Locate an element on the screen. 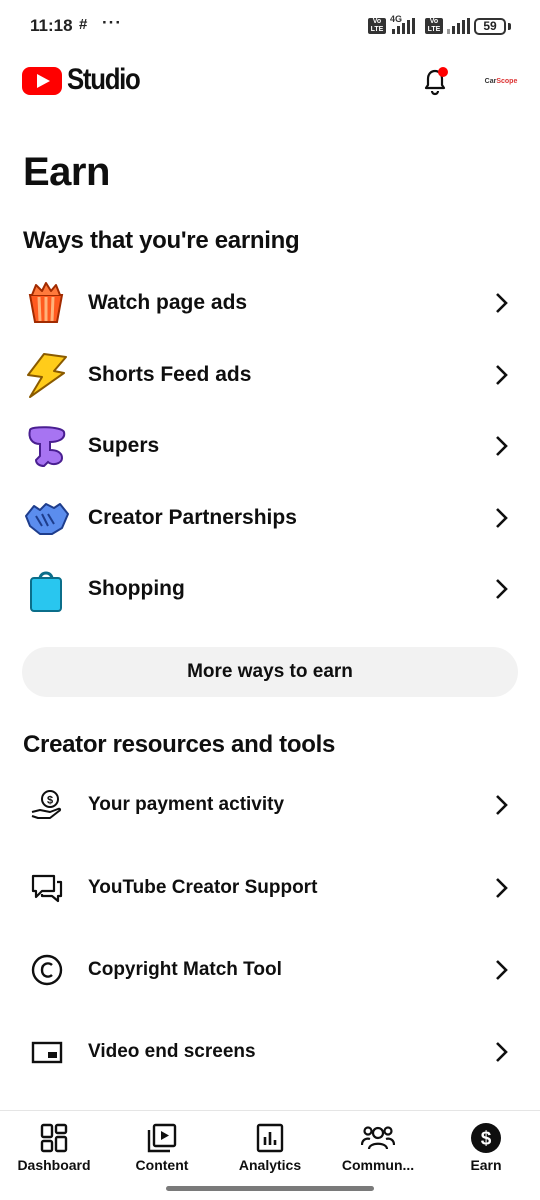 The width and height of the screenshot is (540, 1200). resource-item-copyright-match: Copyright Match Tool is located at coordinates (270, 970).